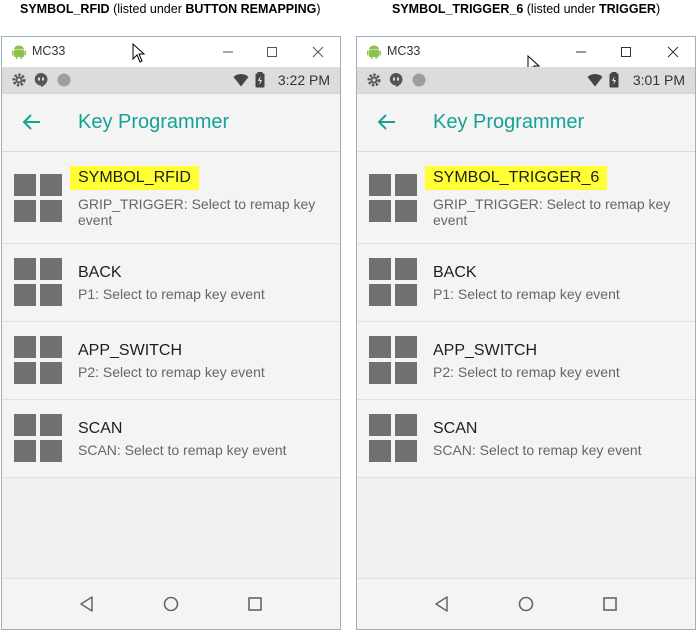 Image resolution: width=700 pixels, height=634 pixels. What do you see at coordinates (627, 9) in the screenshot?
I see `caption-category: TRIGGER` at bounding box center [627, 9].